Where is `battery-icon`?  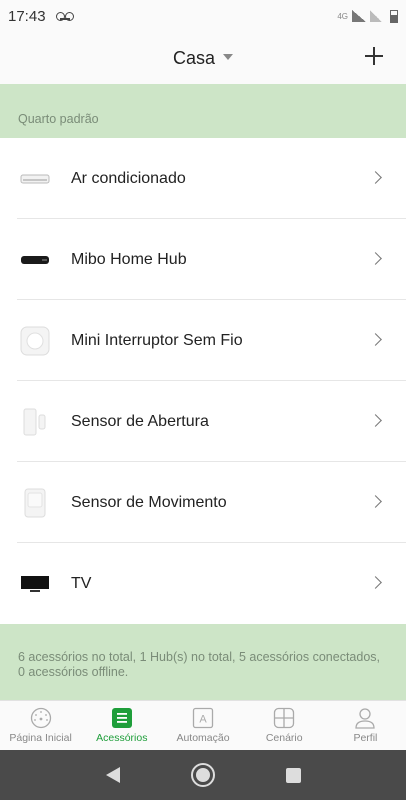 battery-icon is located at coordinates (394, 16).